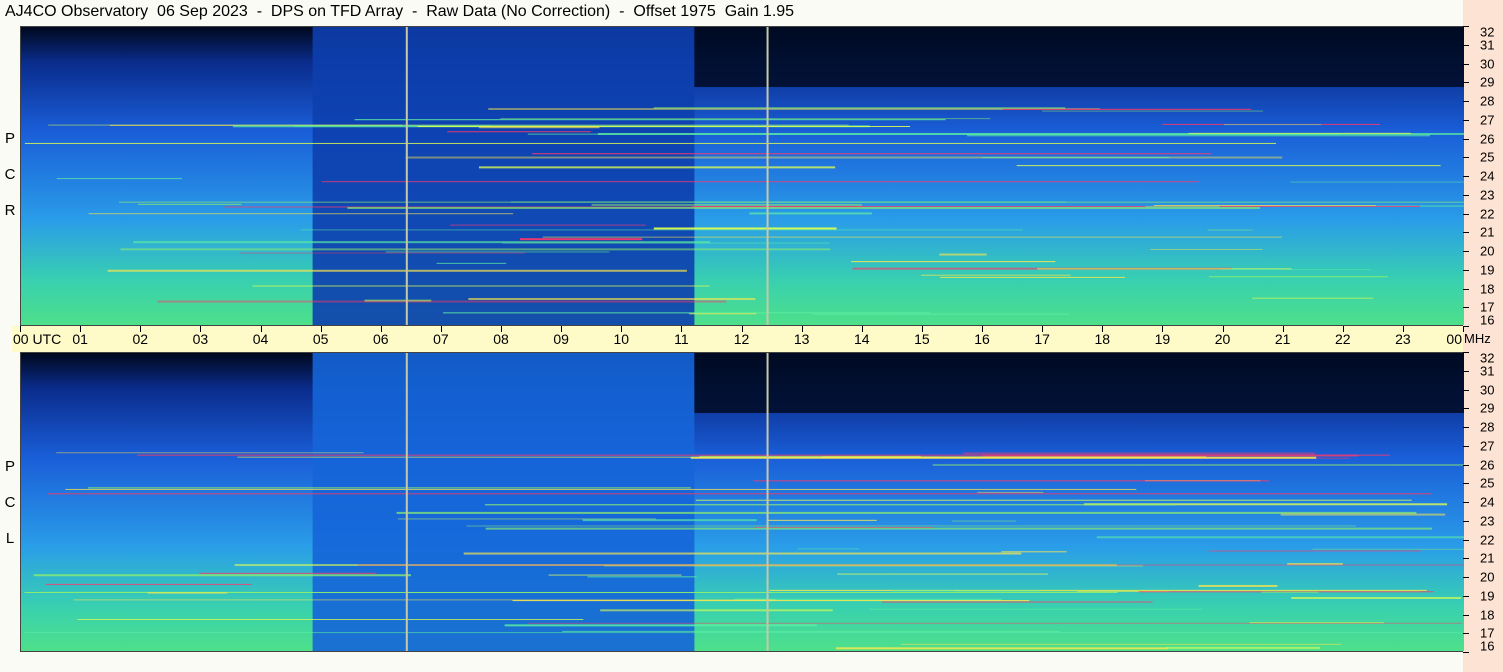  Describe the element at coordinates (1487, 45) in the screenshot. I see `mhz-tick-label: 31` at that location.